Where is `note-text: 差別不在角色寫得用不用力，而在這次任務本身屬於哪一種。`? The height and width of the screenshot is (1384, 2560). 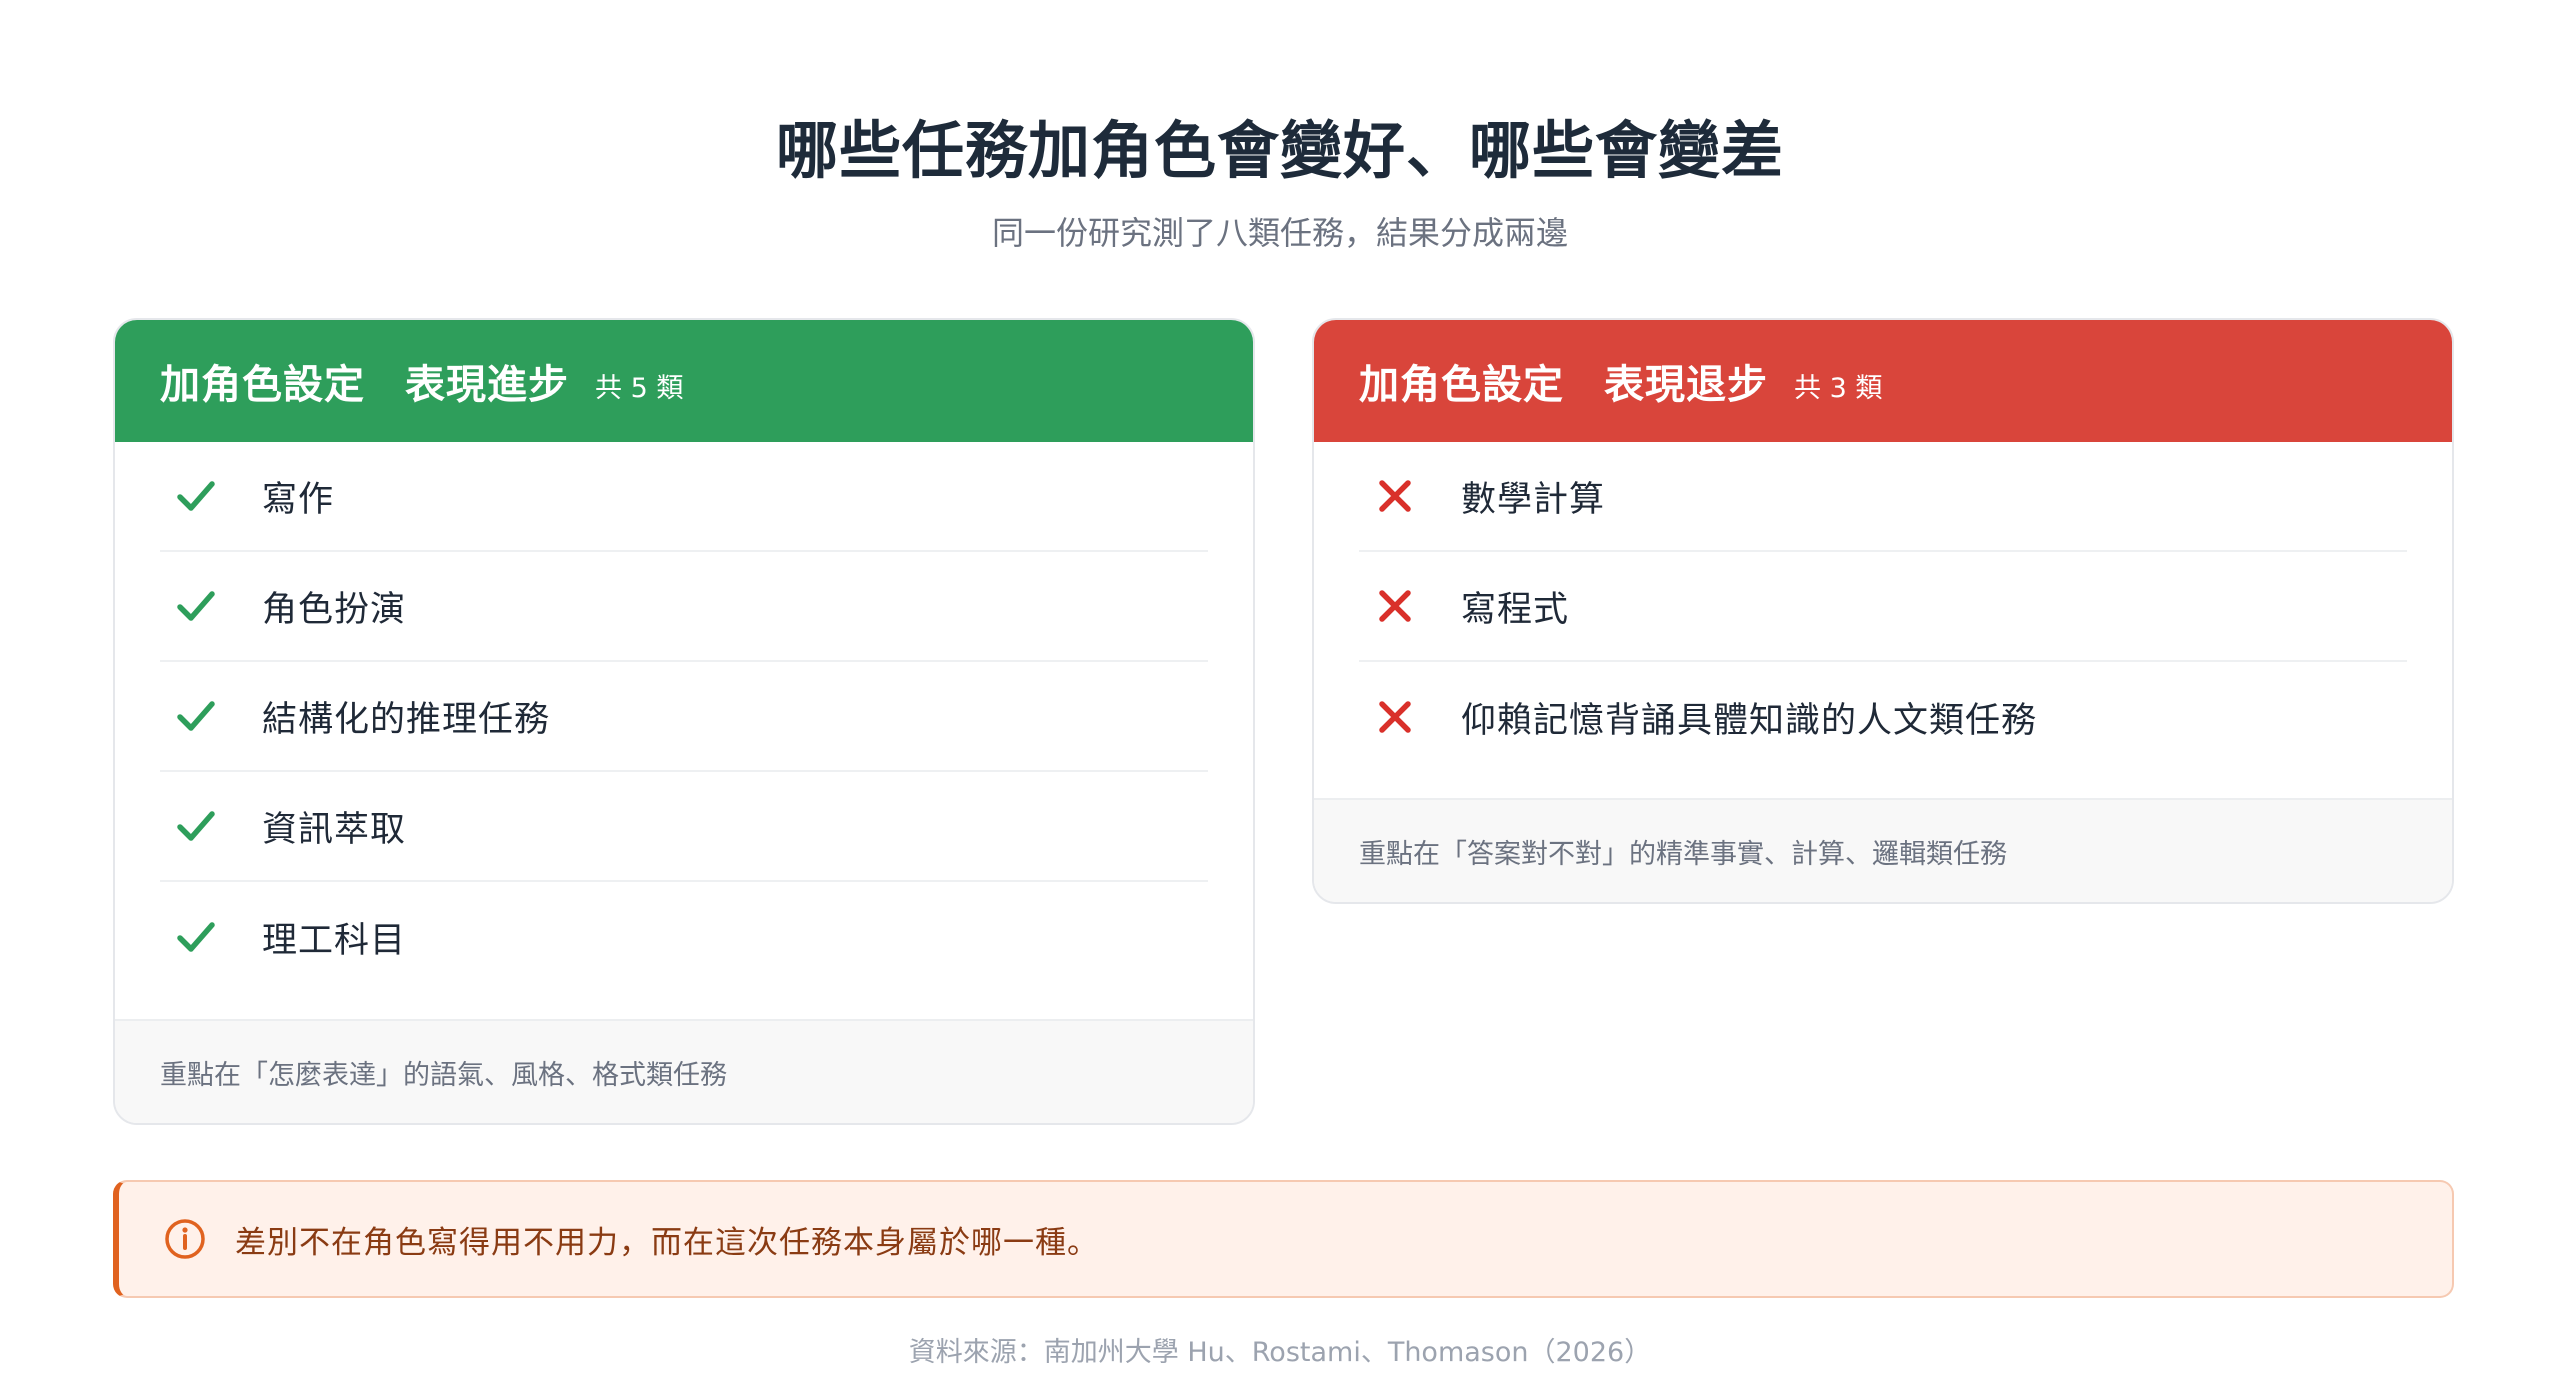 note-text: 差別不在角色寫得用不用力，而在這次任務本身屬於哪一種。 is located at coordinates (667, 1242).